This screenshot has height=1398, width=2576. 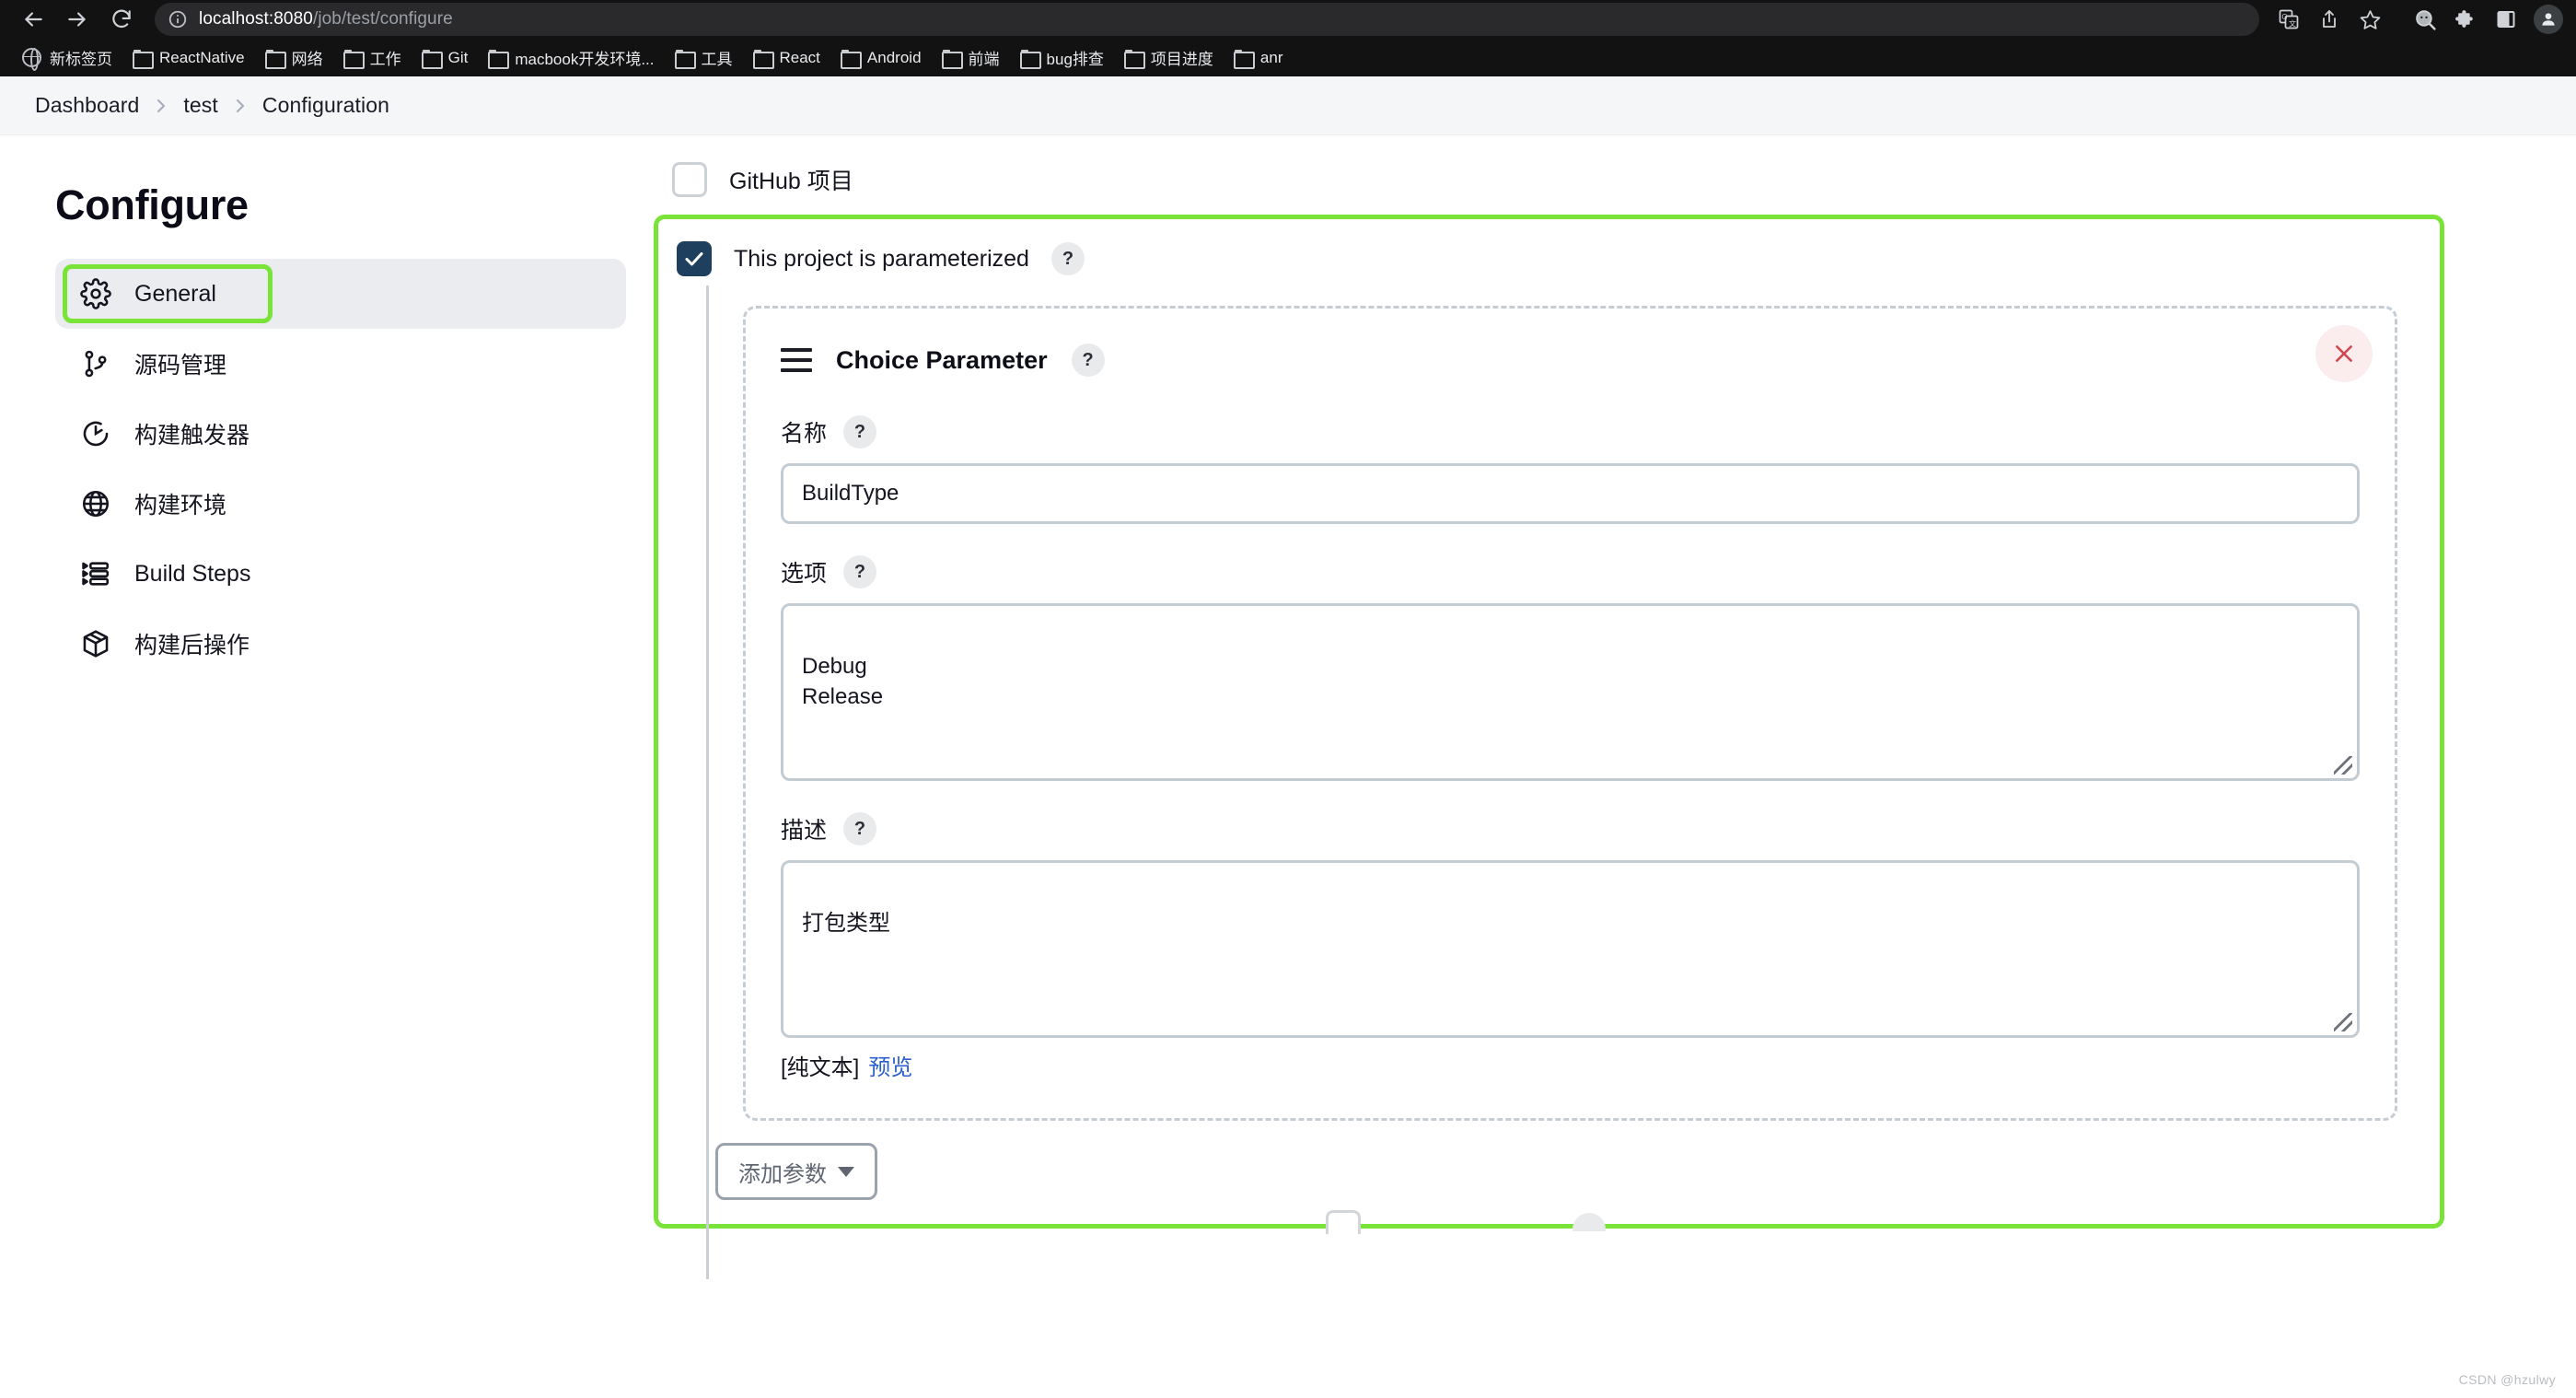 What do you see at coordinates (95, 433) in the screenshot?
I see `clock-icon` at bounding box center [95, 433].